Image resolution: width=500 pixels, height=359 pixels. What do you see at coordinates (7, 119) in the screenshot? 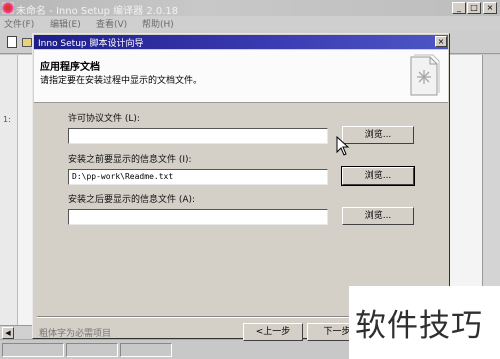
I see `line-number: 1:` at bounding box center [7, 119].